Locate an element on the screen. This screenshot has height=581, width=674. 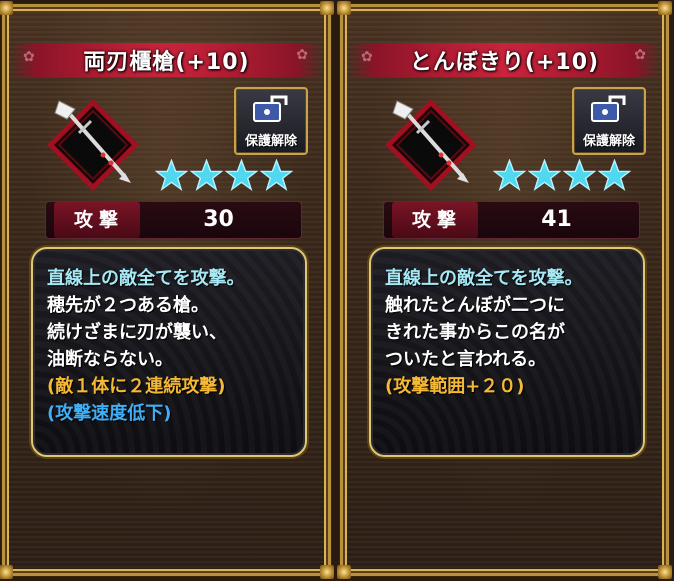
weapon-name: 両刃櫃槍(+10) is located at coordinates (166, 62).